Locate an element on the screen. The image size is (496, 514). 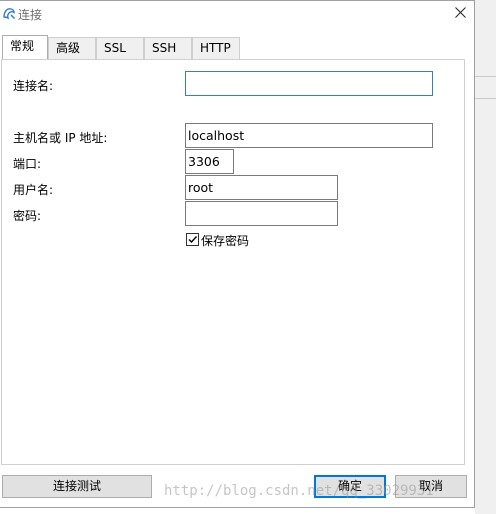
host-label: 主机名或 IP 地址: is located at coordinates (60, 138).